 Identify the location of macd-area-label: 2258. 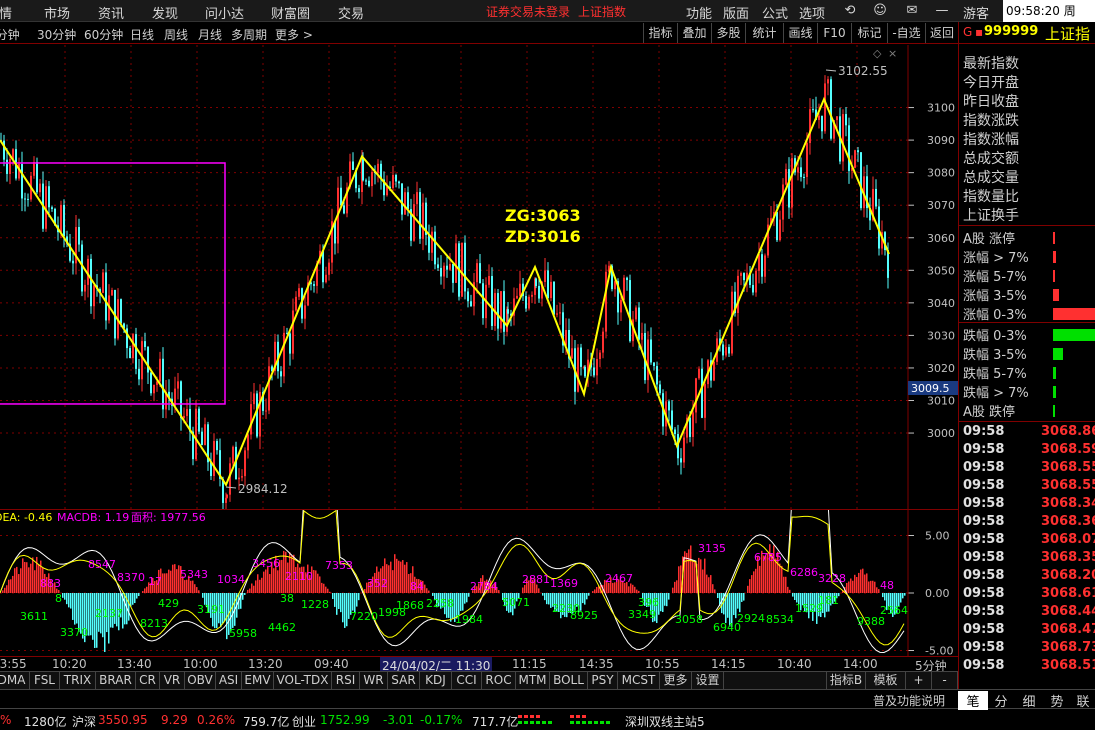
(440, 603).